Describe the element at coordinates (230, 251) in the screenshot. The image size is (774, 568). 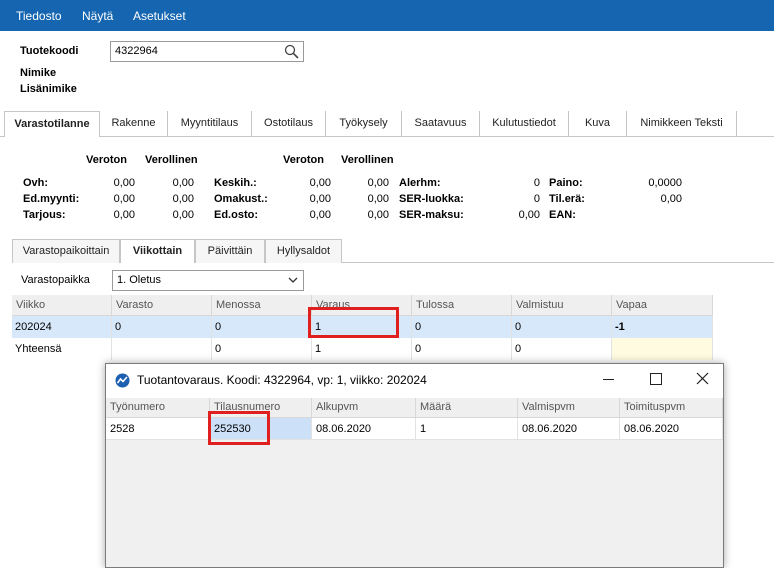
I see `subtab-paivittain: Päivittäin` at that location.